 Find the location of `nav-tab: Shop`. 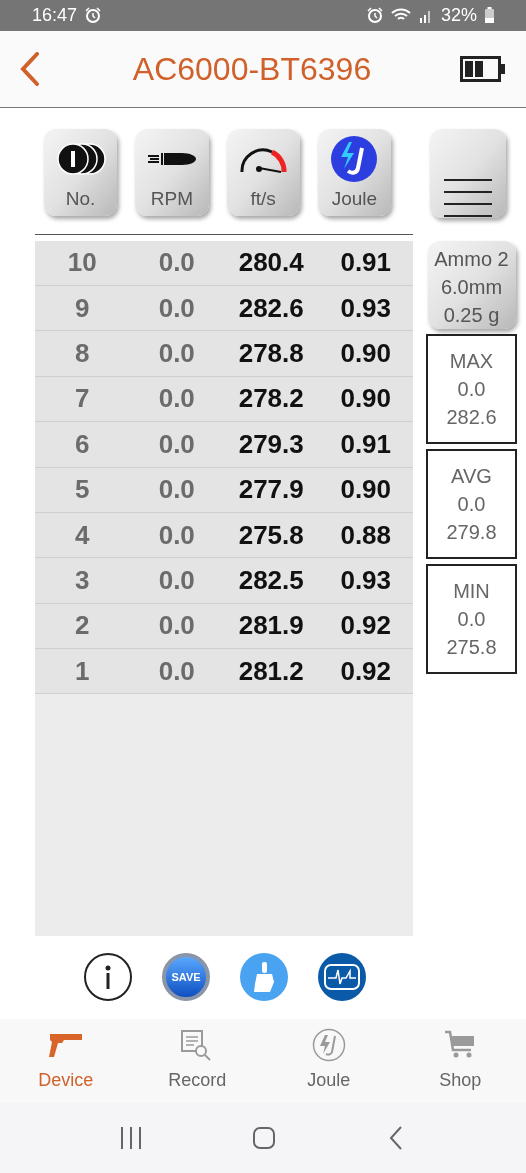

nav-tab: Shop is located at coordinates (460, 1061).